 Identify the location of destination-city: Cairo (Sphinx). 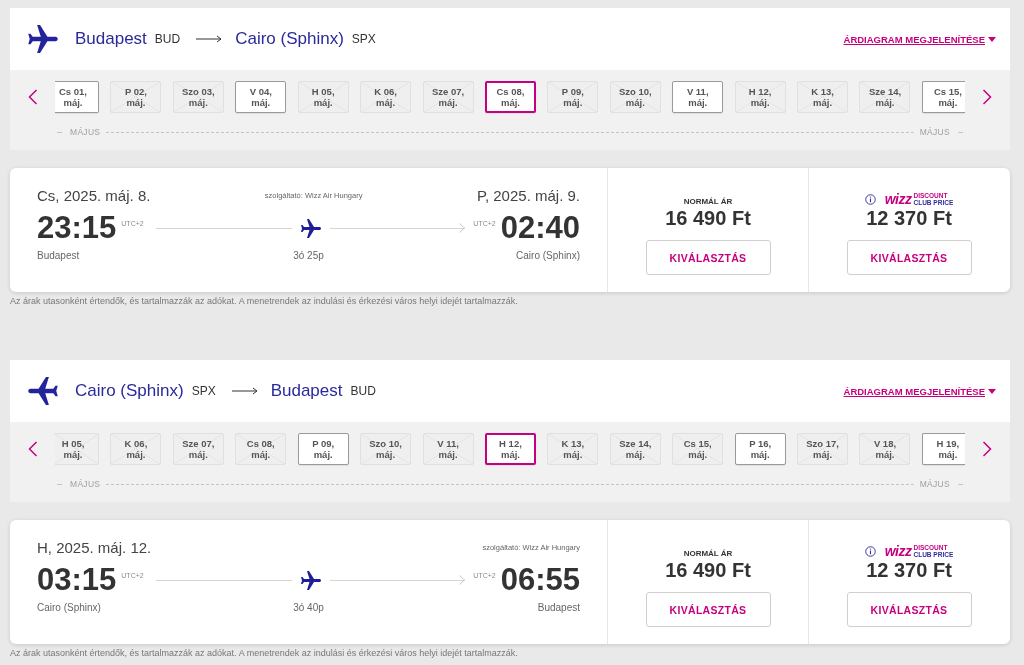
(289, 39).